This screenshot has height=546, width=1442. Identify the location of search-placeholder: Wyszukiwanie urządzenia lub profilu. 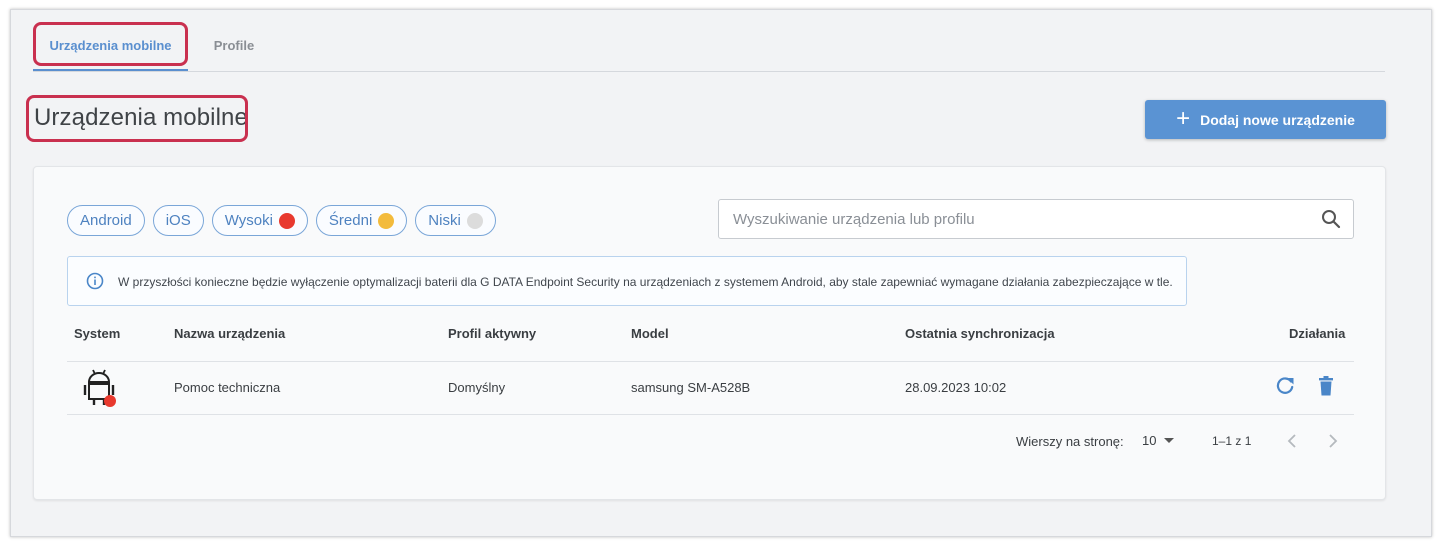
(854, 219).